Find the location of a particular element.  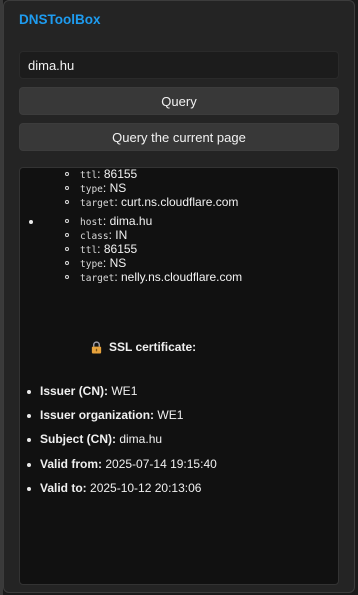

ssl-heading: SSL certificate: is located at coordinates (143, 347).